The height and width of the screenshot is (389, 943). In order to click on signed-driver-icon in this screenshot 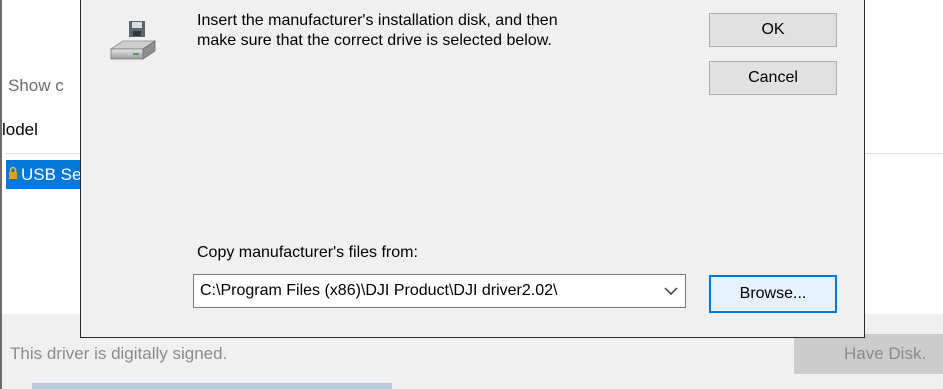, I will do `click(13, 172)`.